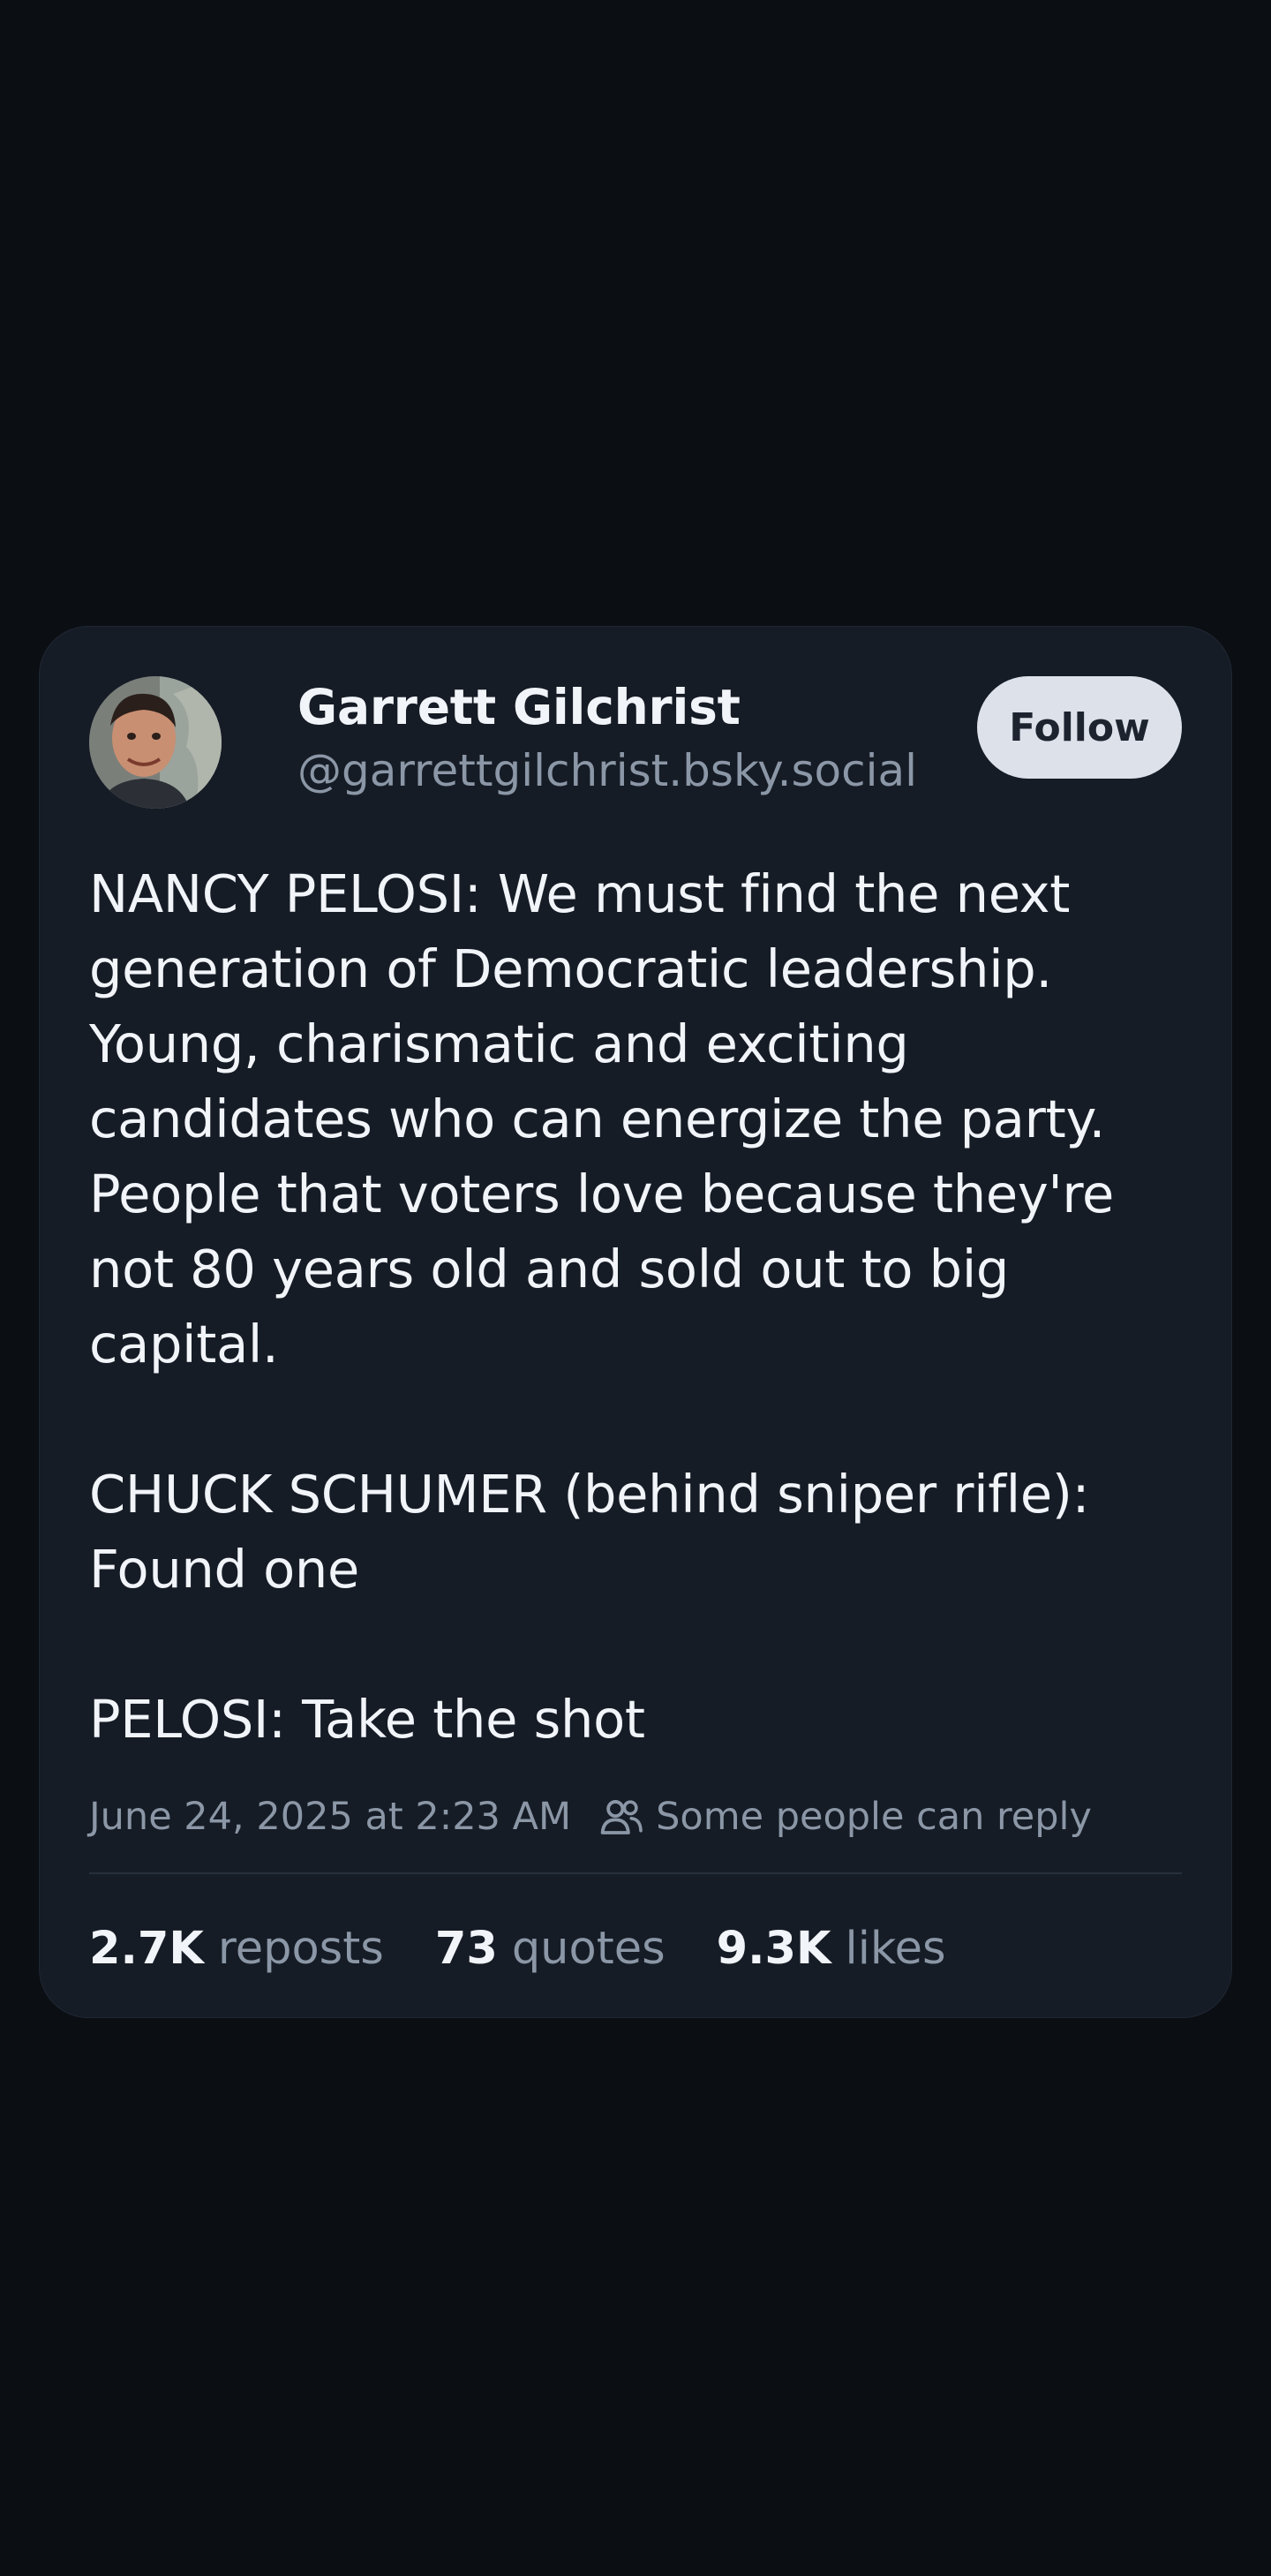 Image resolution: width=1271 pixels, height=2576 pixels. Describe the element at coordinates (146, 1949) in the screenshot. I see `reposts-count: 2.7K` at that location.